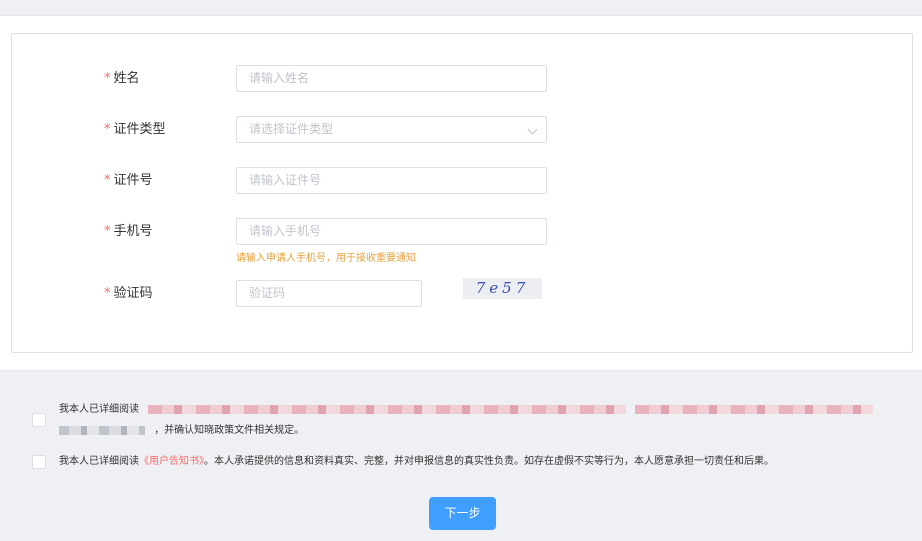 Image resolution: width=922 pixels, height=541 pixels. I want to click on user-notice-link: 《用户告知书》, so click(171, 461).